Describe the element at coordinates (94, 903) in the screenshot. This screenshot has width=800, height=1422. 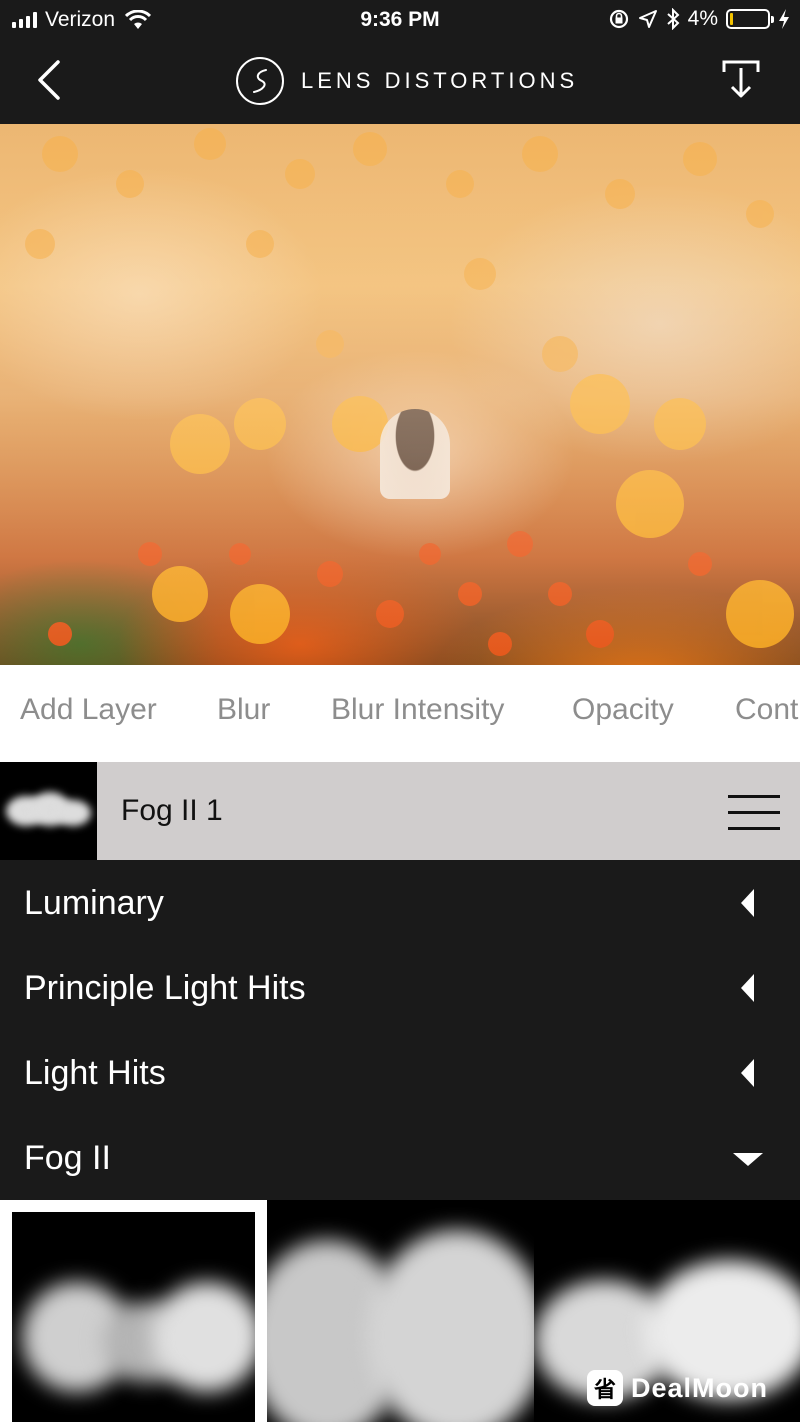
I see `category-label: Luminary` at that location.